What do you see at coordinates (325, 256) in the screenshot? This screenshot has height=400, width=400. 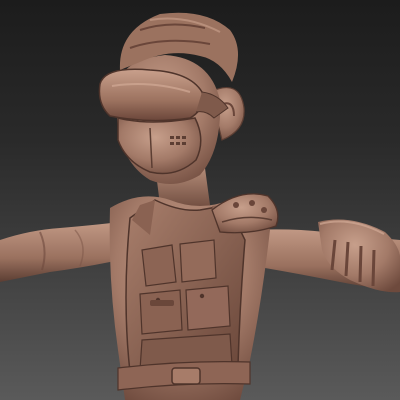 I see `right-arm` at bounding box center [325, 256].